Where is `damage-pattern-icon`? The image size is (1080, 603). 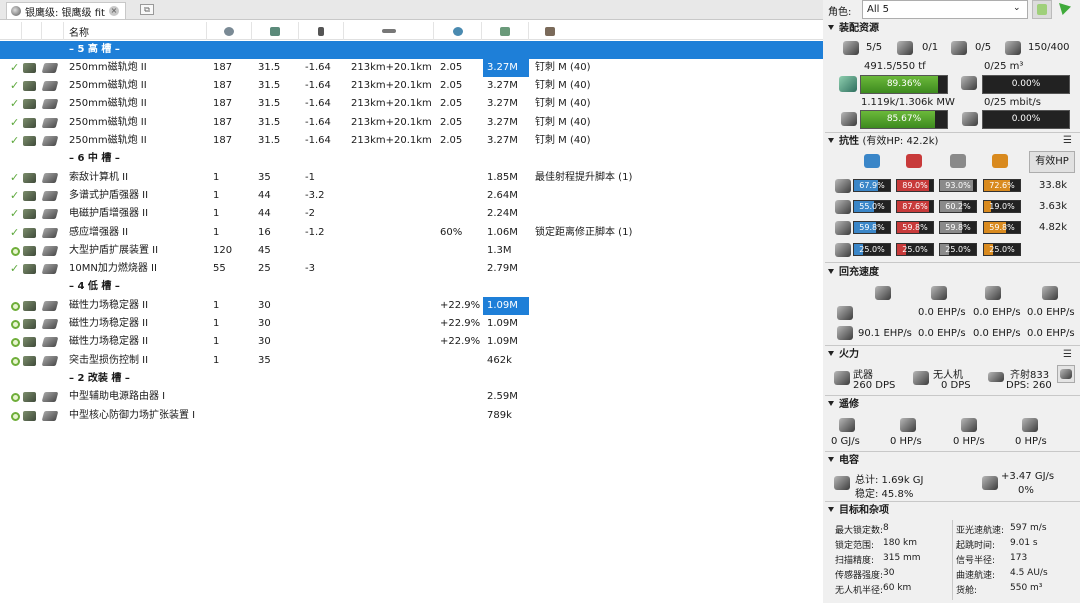 damage-pattern-icon is located at coordinates (843, 250).